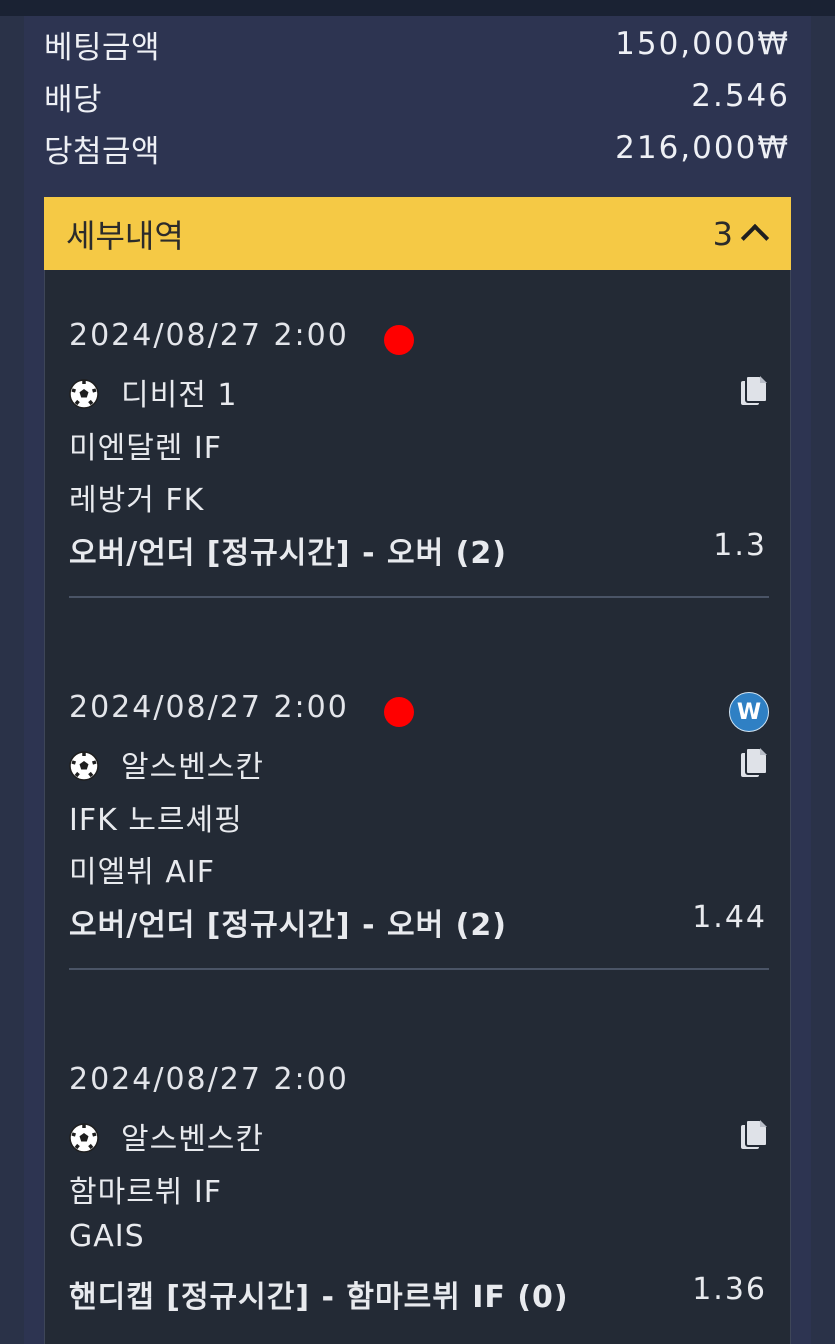 The width and height of the screenshot is (835, 1344). Describe the element at coordinates (823, 680) in the screenshot. I see `right-gutter` at that location.